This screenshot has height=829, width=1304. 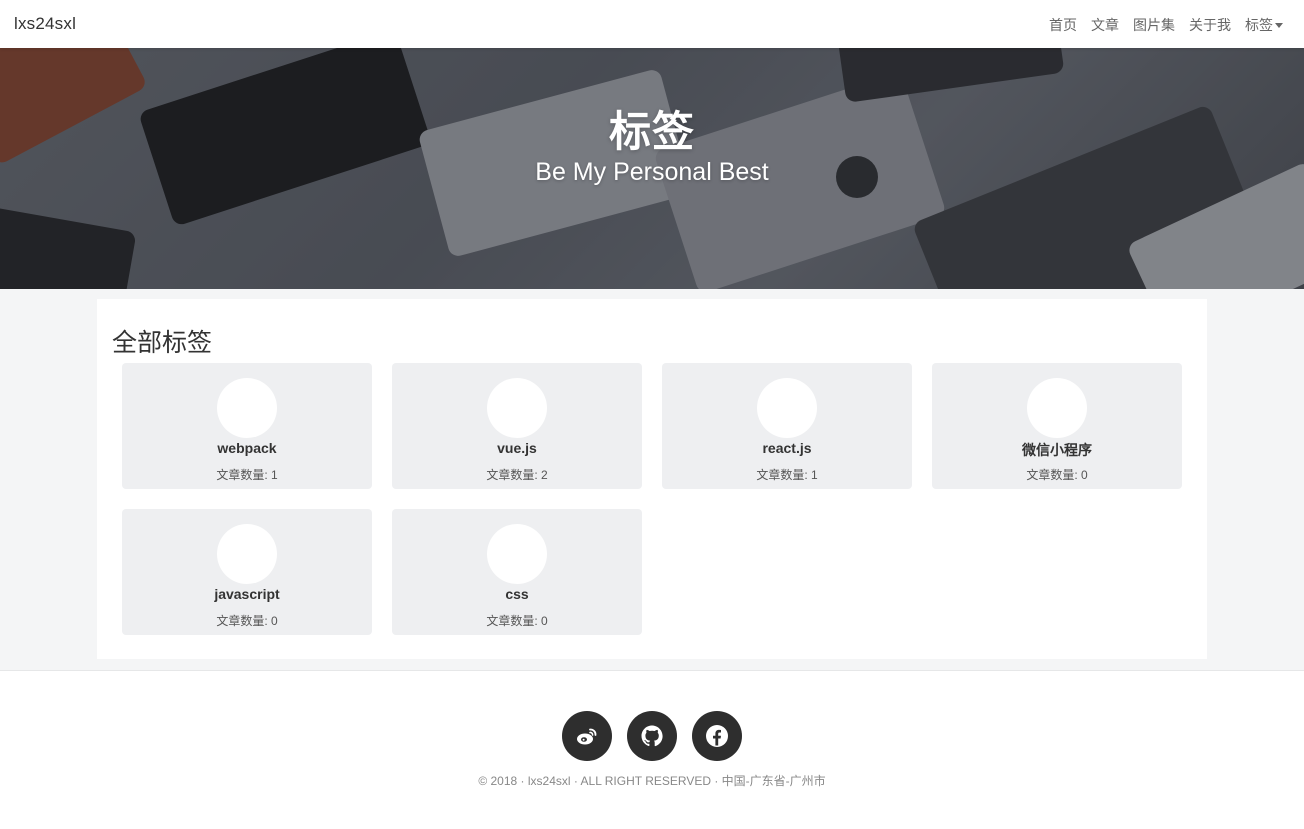 What do you see at coordinates (1210, 25) in the screenshot?
I see `nav-about: 关于我` at bounding box center [1210, 25].